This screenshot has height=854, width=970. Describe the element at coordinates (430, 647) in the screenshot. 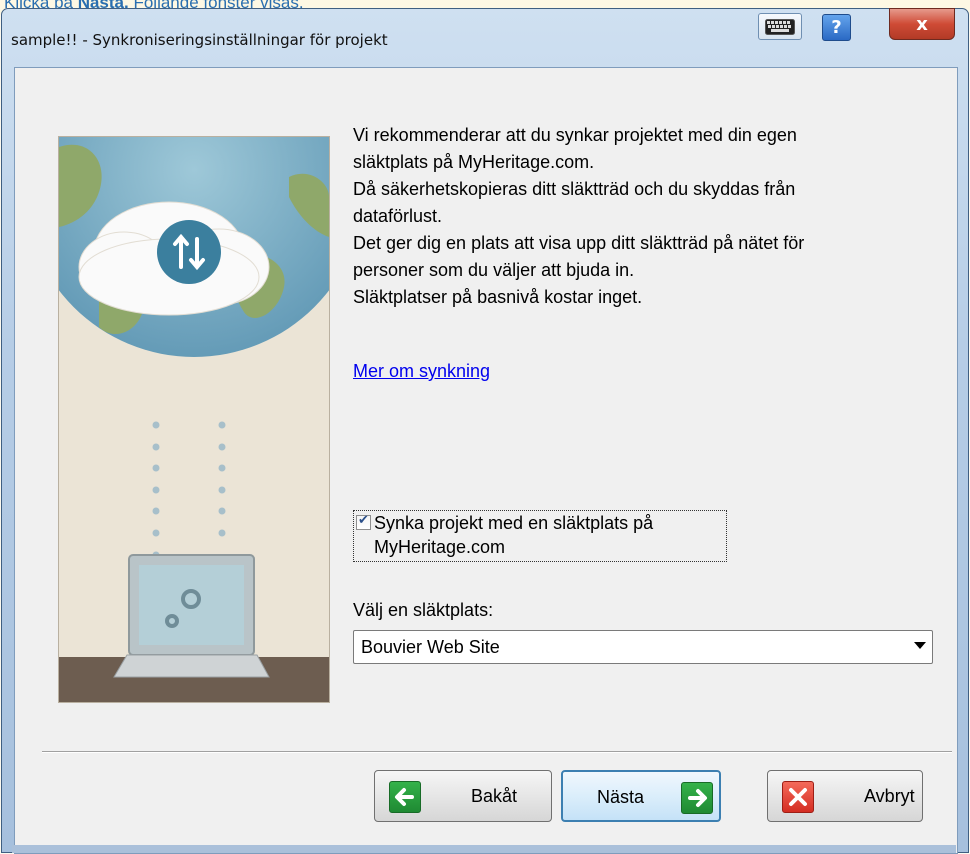

I see `site-dropdown-value: Bouvier Web Site` at that location.